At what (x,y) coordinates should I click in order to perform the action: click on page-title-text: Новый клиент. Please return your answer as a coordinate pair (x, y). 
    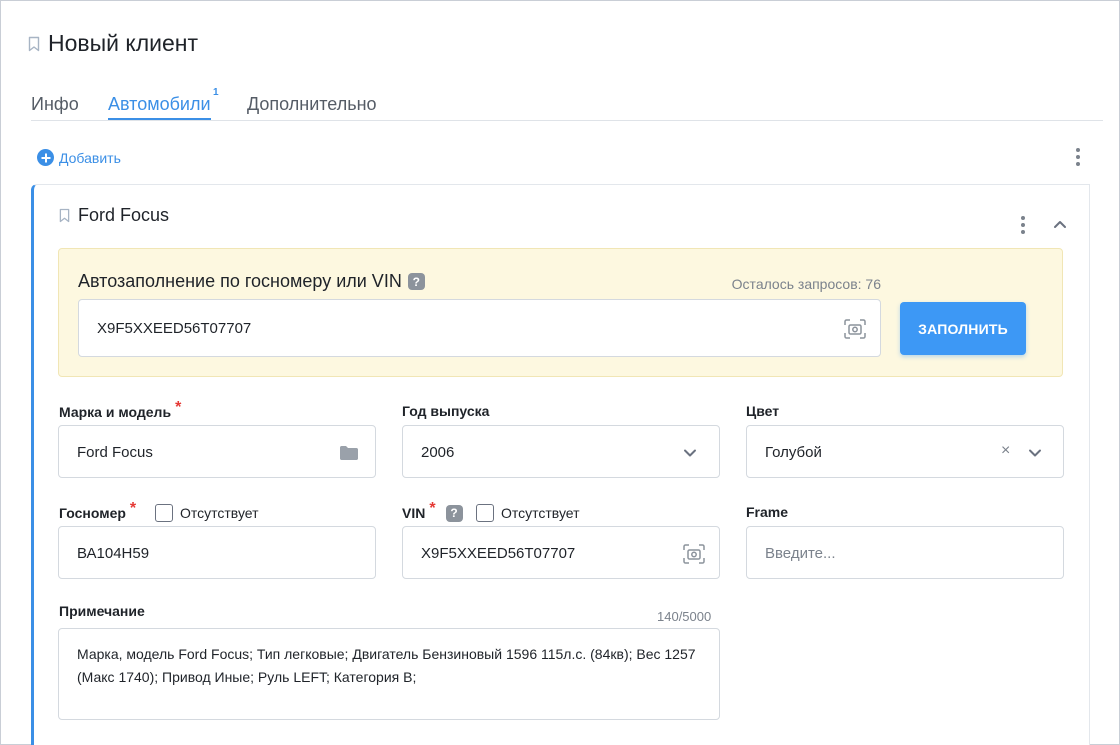
    Looking at the image, I should click on (123, 43).